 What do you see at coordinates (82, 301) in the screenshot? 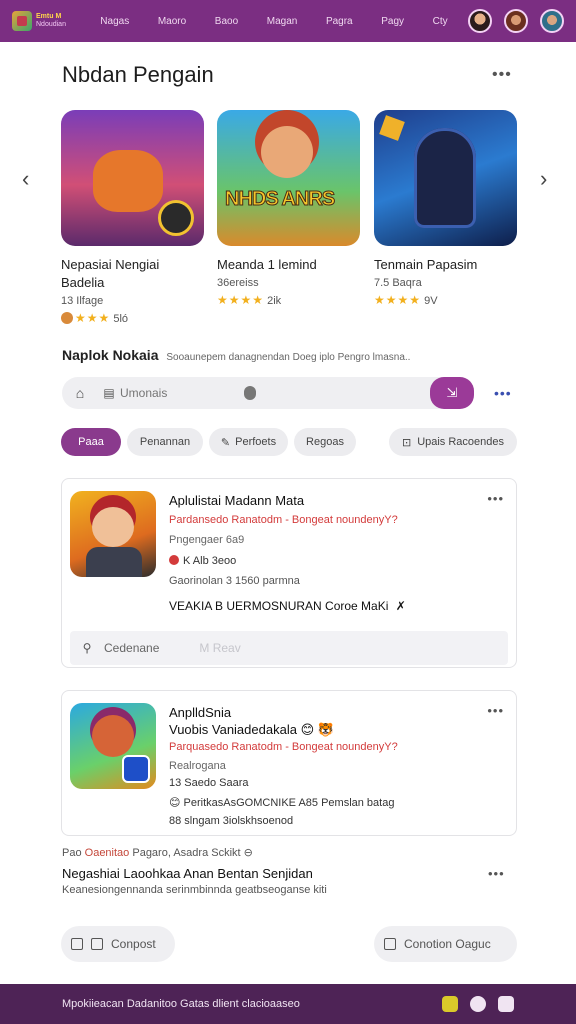
I see `card-subtitle: 13 Ilfage` at bounding box center [82, 301].